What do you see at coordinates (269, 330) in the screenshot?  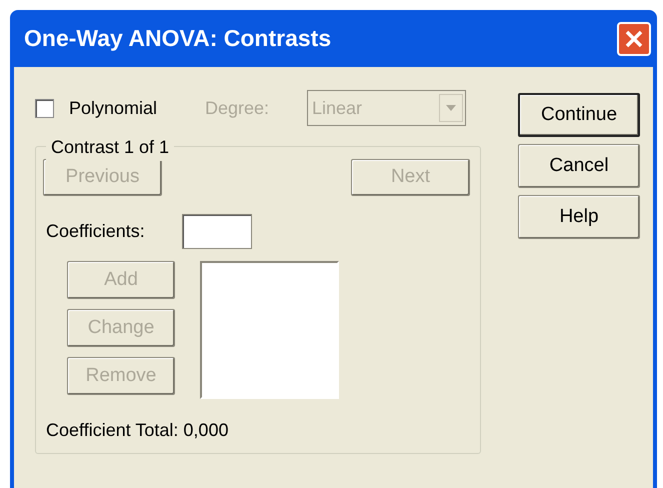 I see `coefficient-list` at bounding box center [269, 330].